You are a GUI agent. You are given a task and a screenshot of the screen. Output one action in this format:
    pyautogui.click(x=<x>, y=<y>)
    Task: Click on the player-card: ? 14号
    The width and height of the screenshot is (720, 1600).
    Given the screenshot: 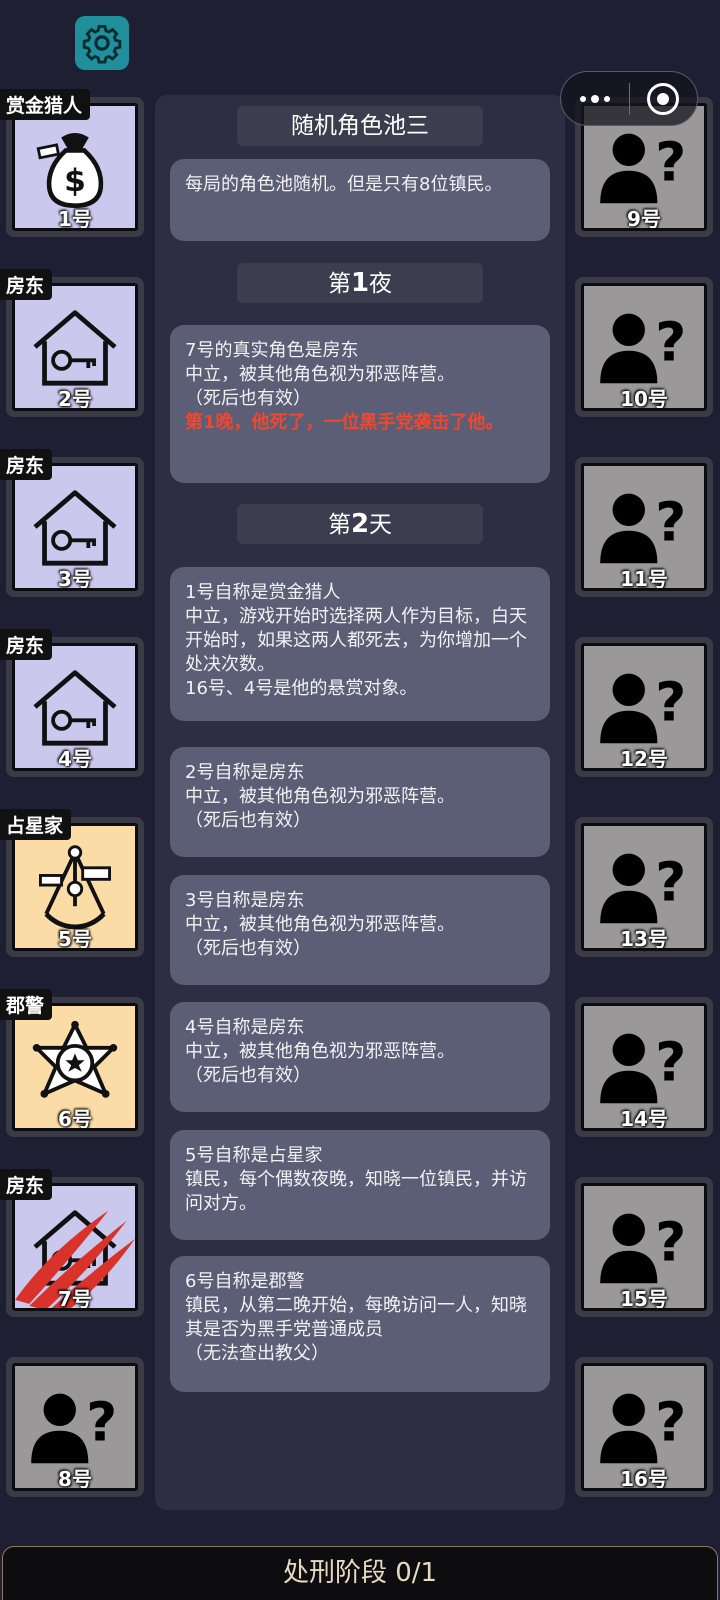 What is the action you would take?
    pyautogui.click(x=644, y=1067)
    